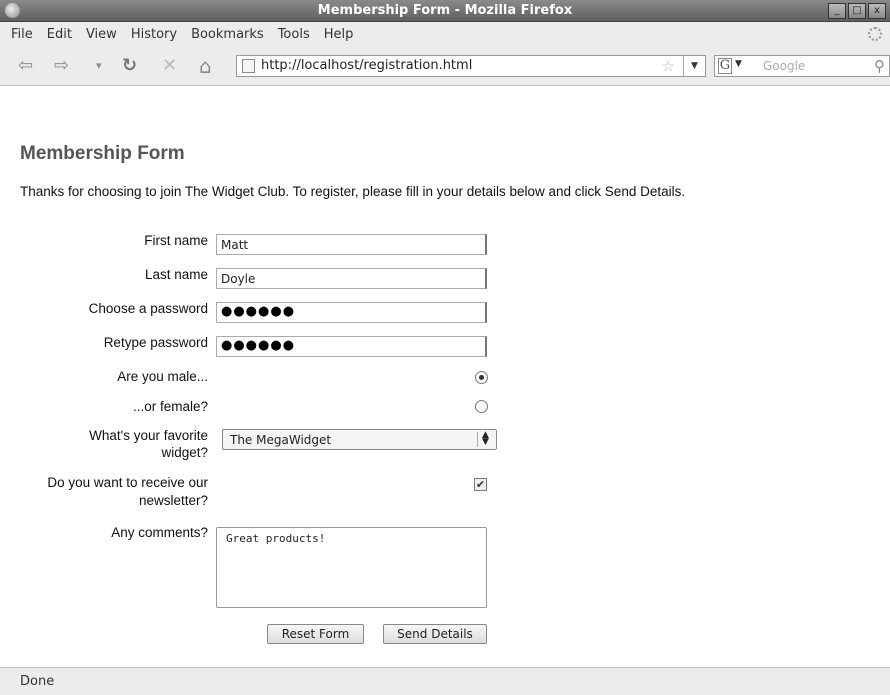  What do you see at coordinates (668, 66) in the screenshot?
I see `bookmark-star-icon: ☆` at bounding box center [668, 66].